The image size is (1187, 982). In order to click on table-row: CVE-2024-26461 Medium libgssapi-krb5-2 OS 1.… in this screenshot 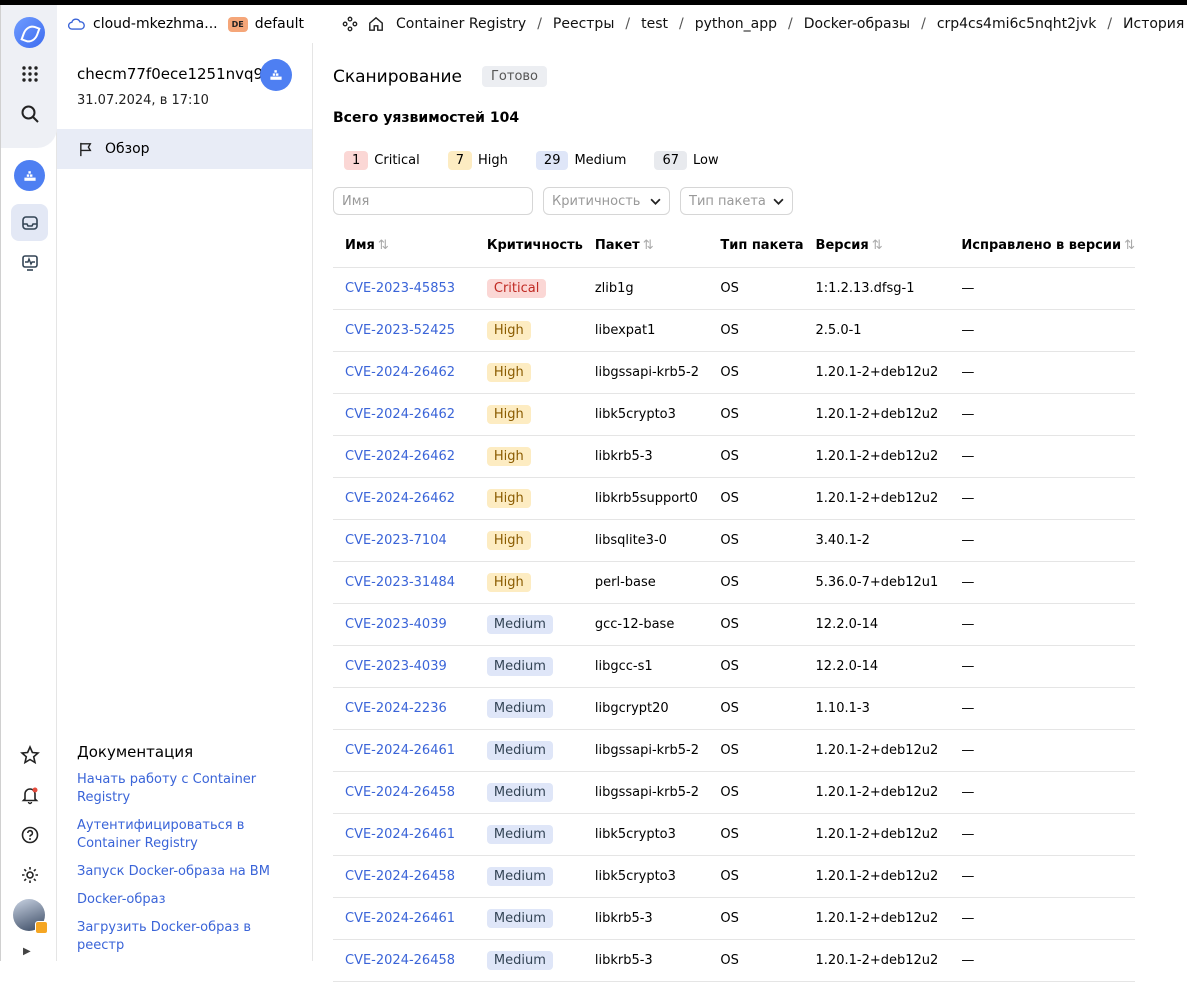, I will do `click(734, 750)`.